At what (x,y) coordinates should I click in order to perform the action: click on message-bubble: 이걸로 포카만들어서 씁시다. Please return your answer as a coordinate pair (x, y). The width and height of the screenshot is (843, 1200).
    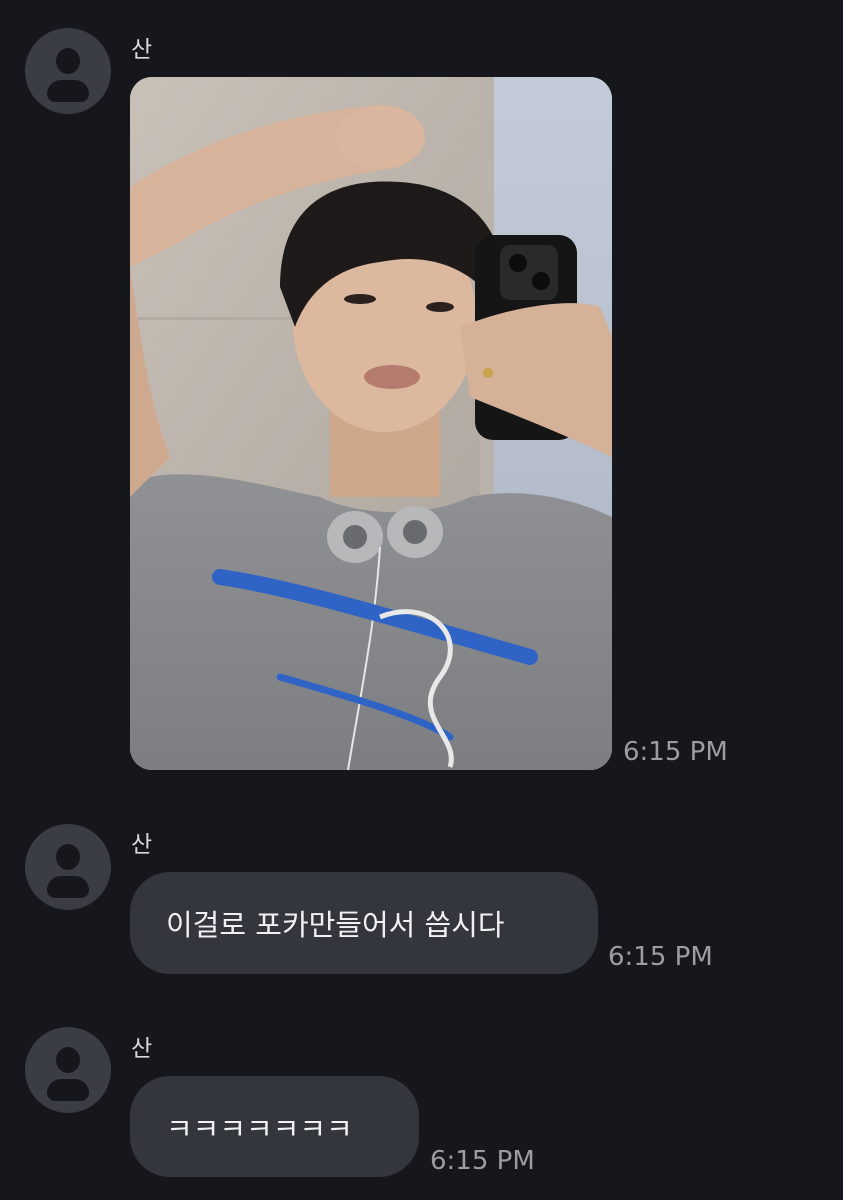
    Looking at the image, I should click on (364, 923).